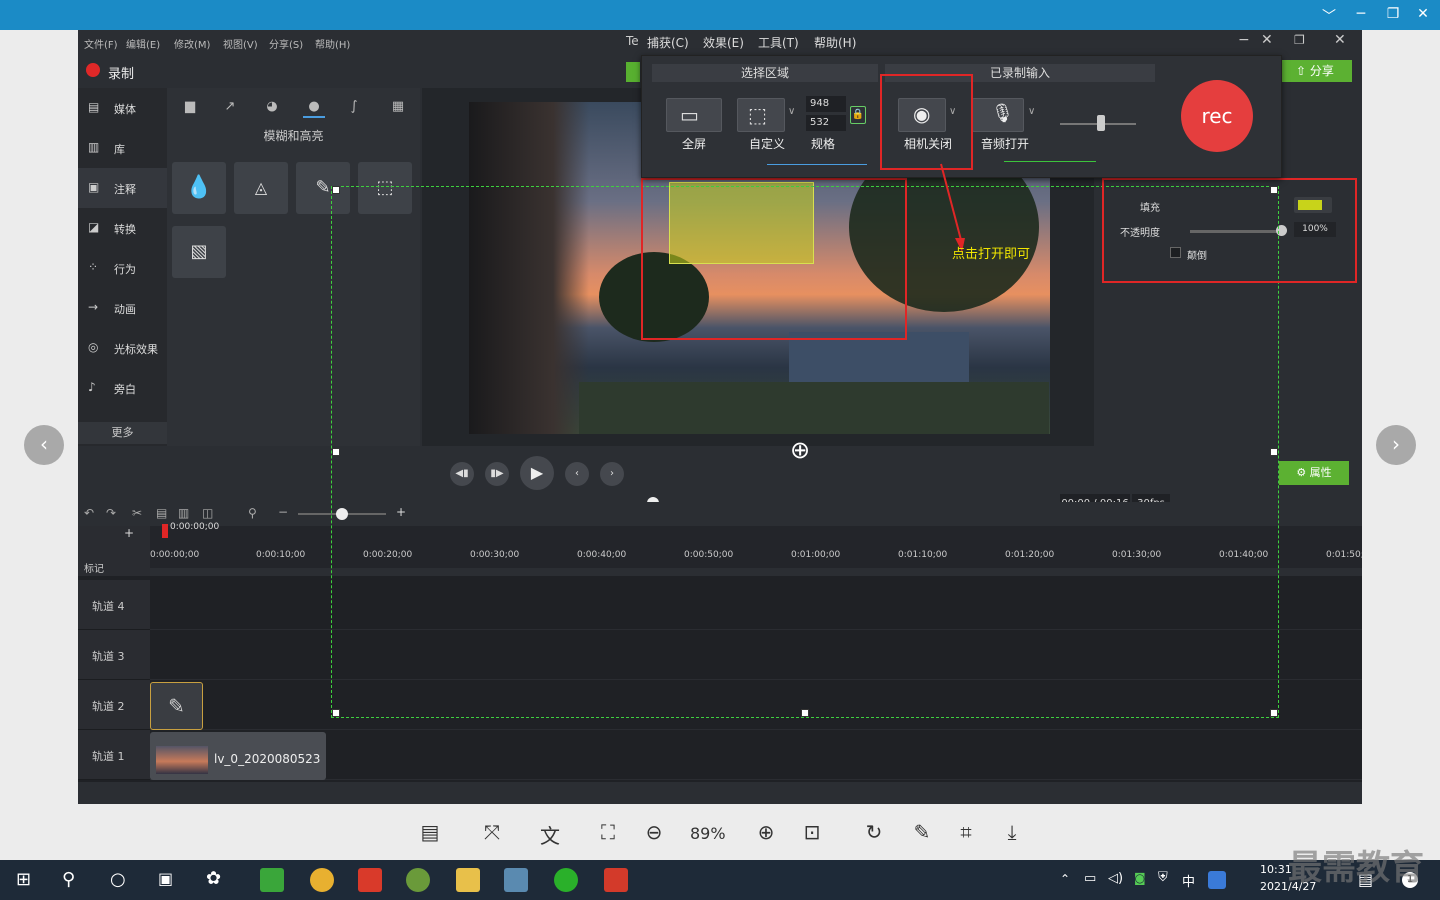 This screenshot has width=1440, height=900. Describe the element at coordinates (778, 42) in the screenshot. I see `menu-tools: 工具(T)` at that location.